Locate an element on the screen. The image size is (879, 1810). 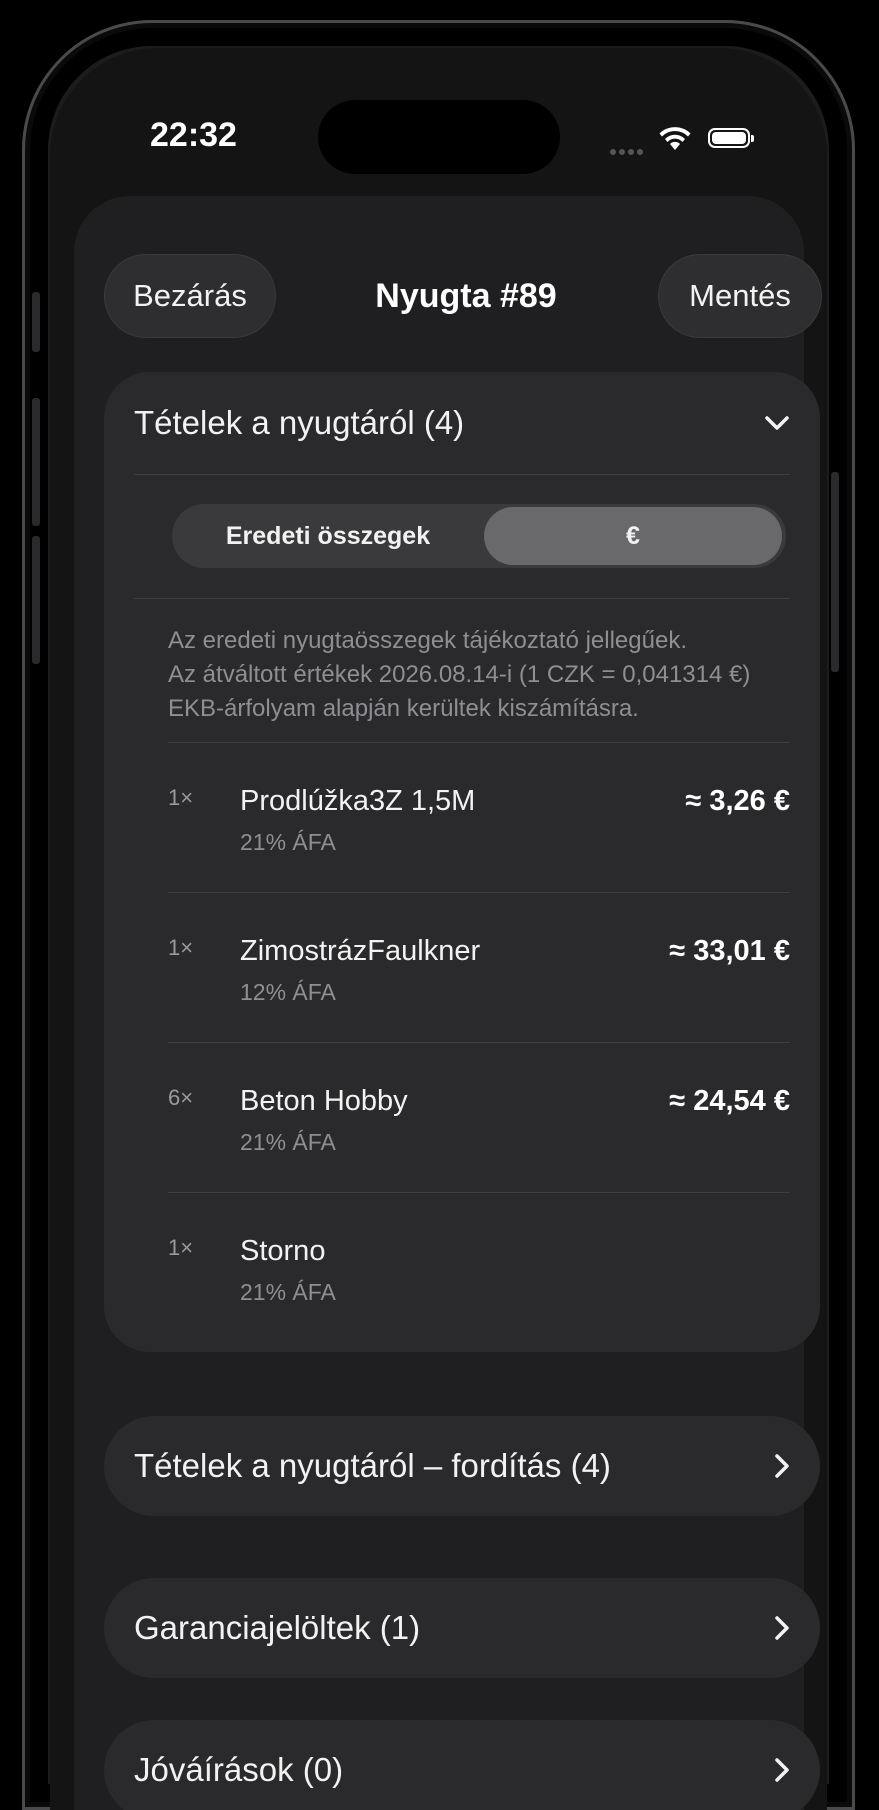
chevron-down-icon is located at coordinates (777, 423).